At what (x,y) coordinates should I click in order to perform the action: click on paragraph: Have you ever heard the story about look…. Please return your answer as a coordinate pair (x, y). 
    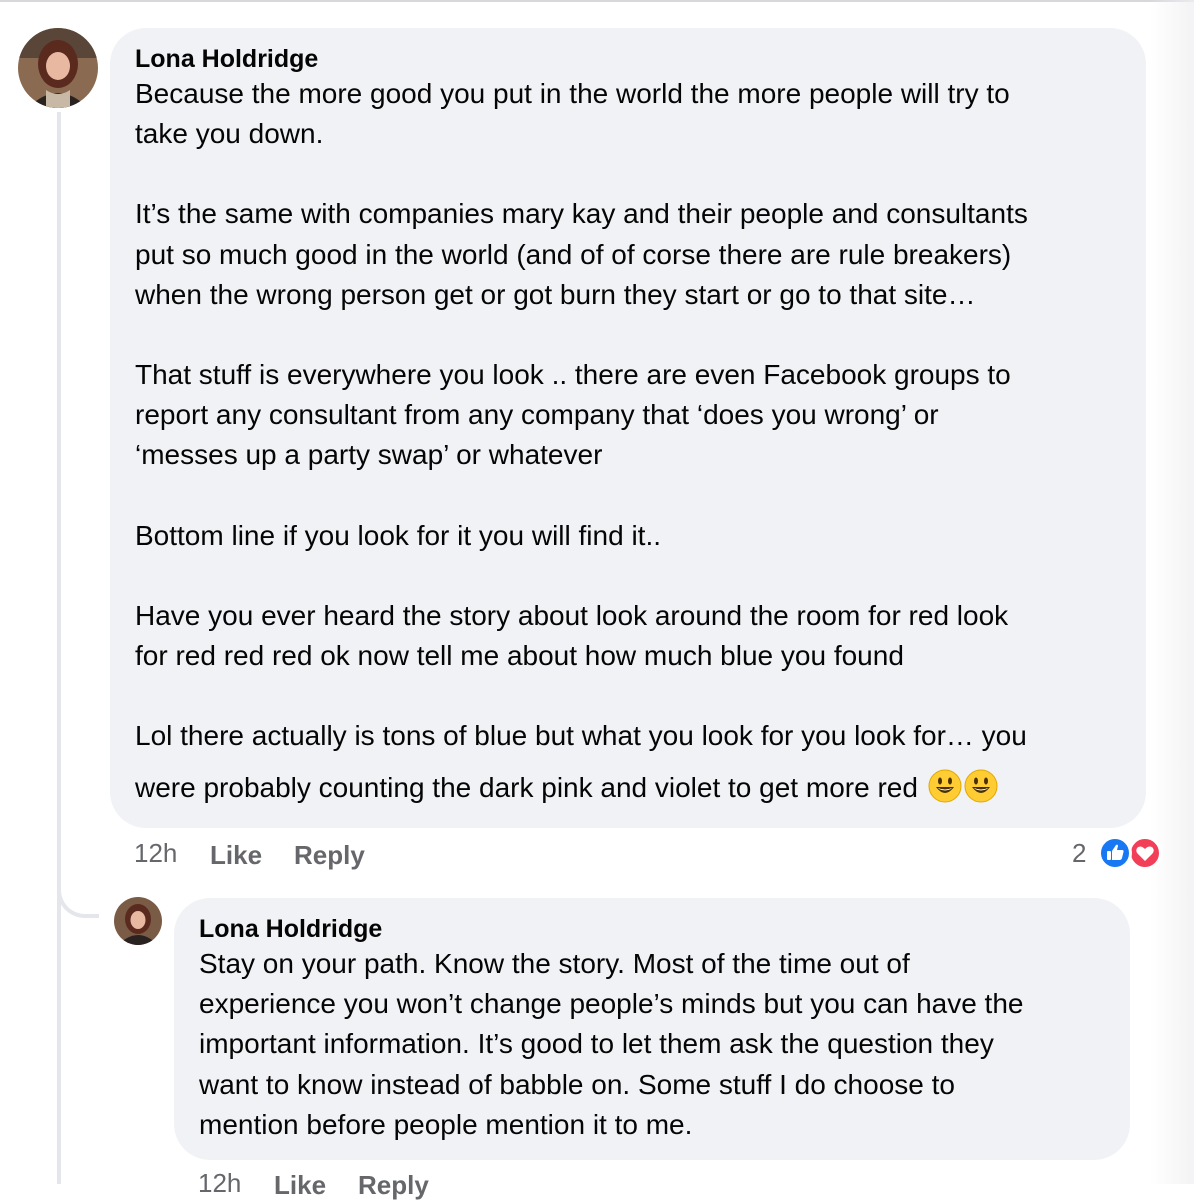
    Looking at the image, I should click on (628, 636).